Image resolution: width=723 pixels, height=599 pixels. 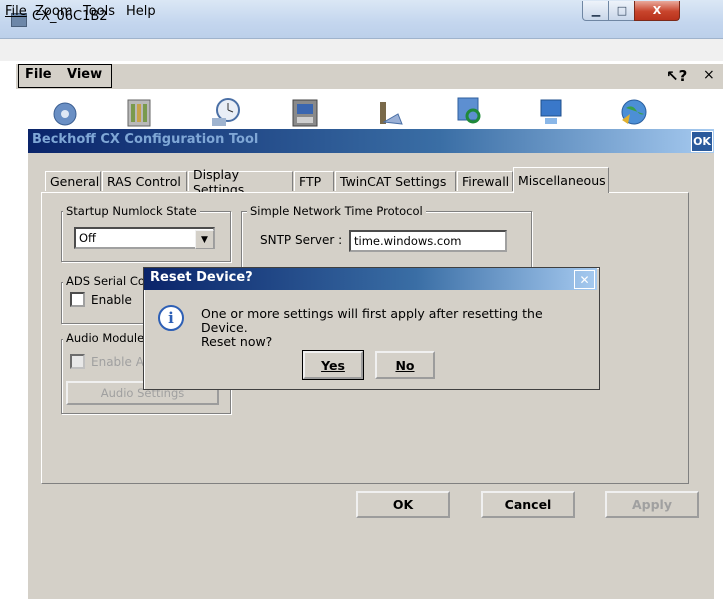 I want to click on ce-menu-file: File, so click(x=38, y=74).